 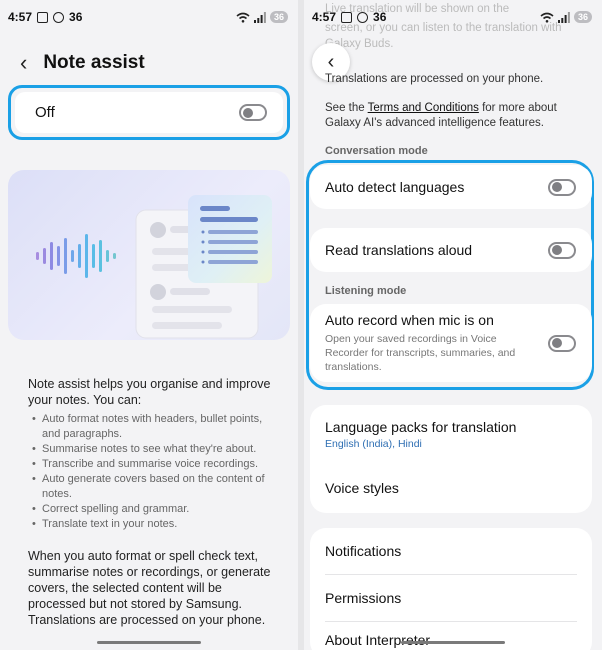 I want to click on voice-styles-row: Voice styles, so click(x=451, y=488).